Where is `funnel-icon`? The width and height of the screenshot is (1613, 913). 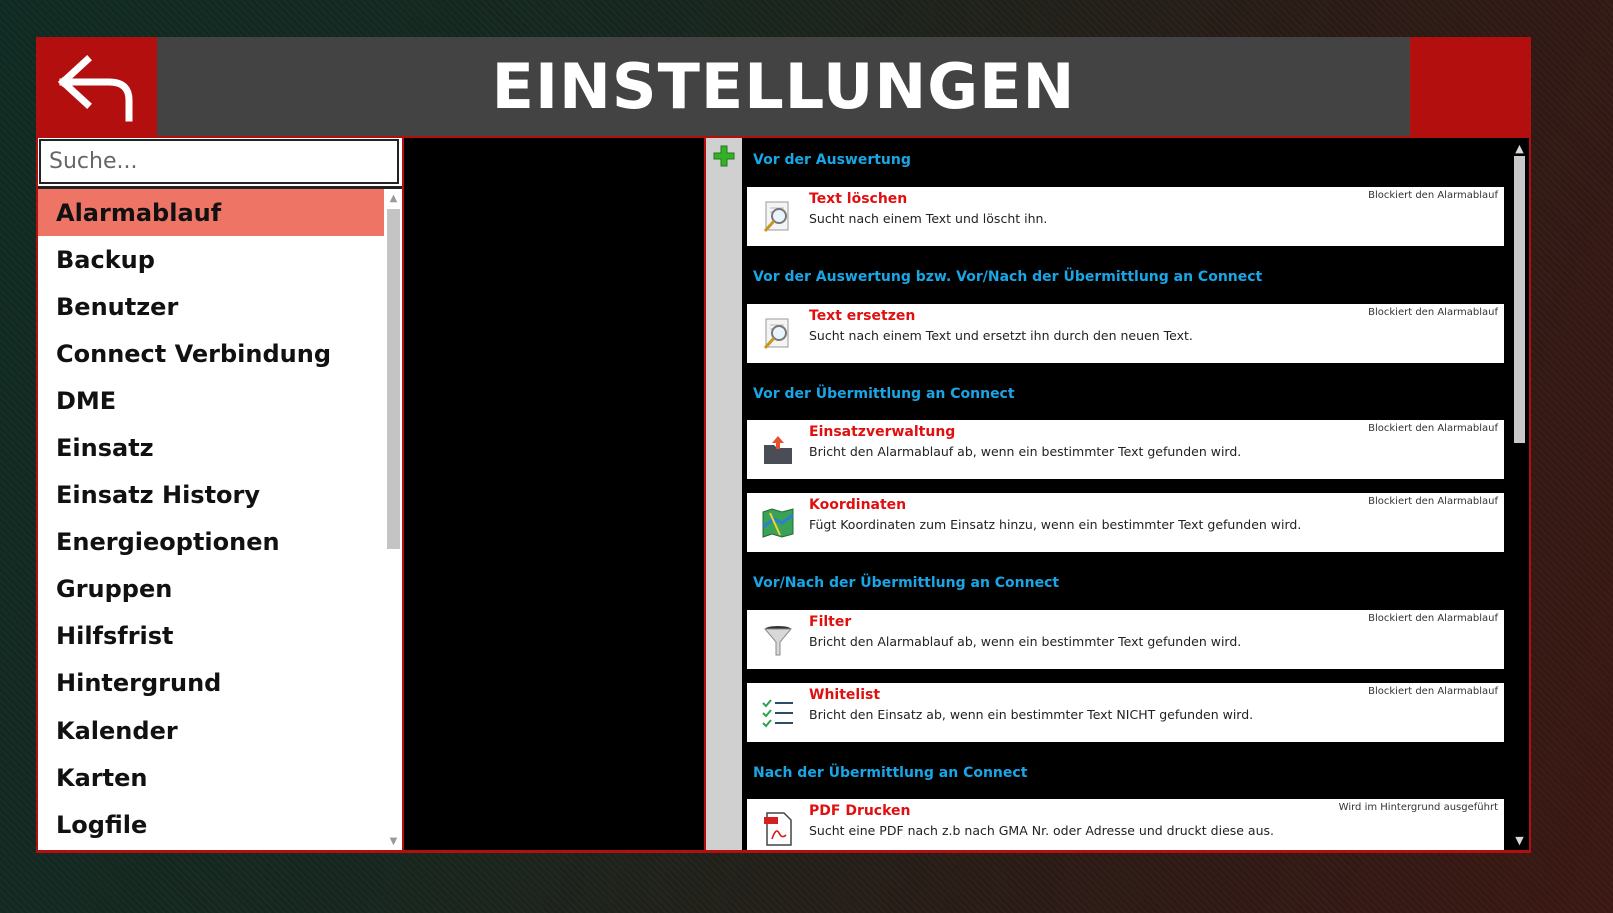
funnel-icon is located at coordinates (778, 641).